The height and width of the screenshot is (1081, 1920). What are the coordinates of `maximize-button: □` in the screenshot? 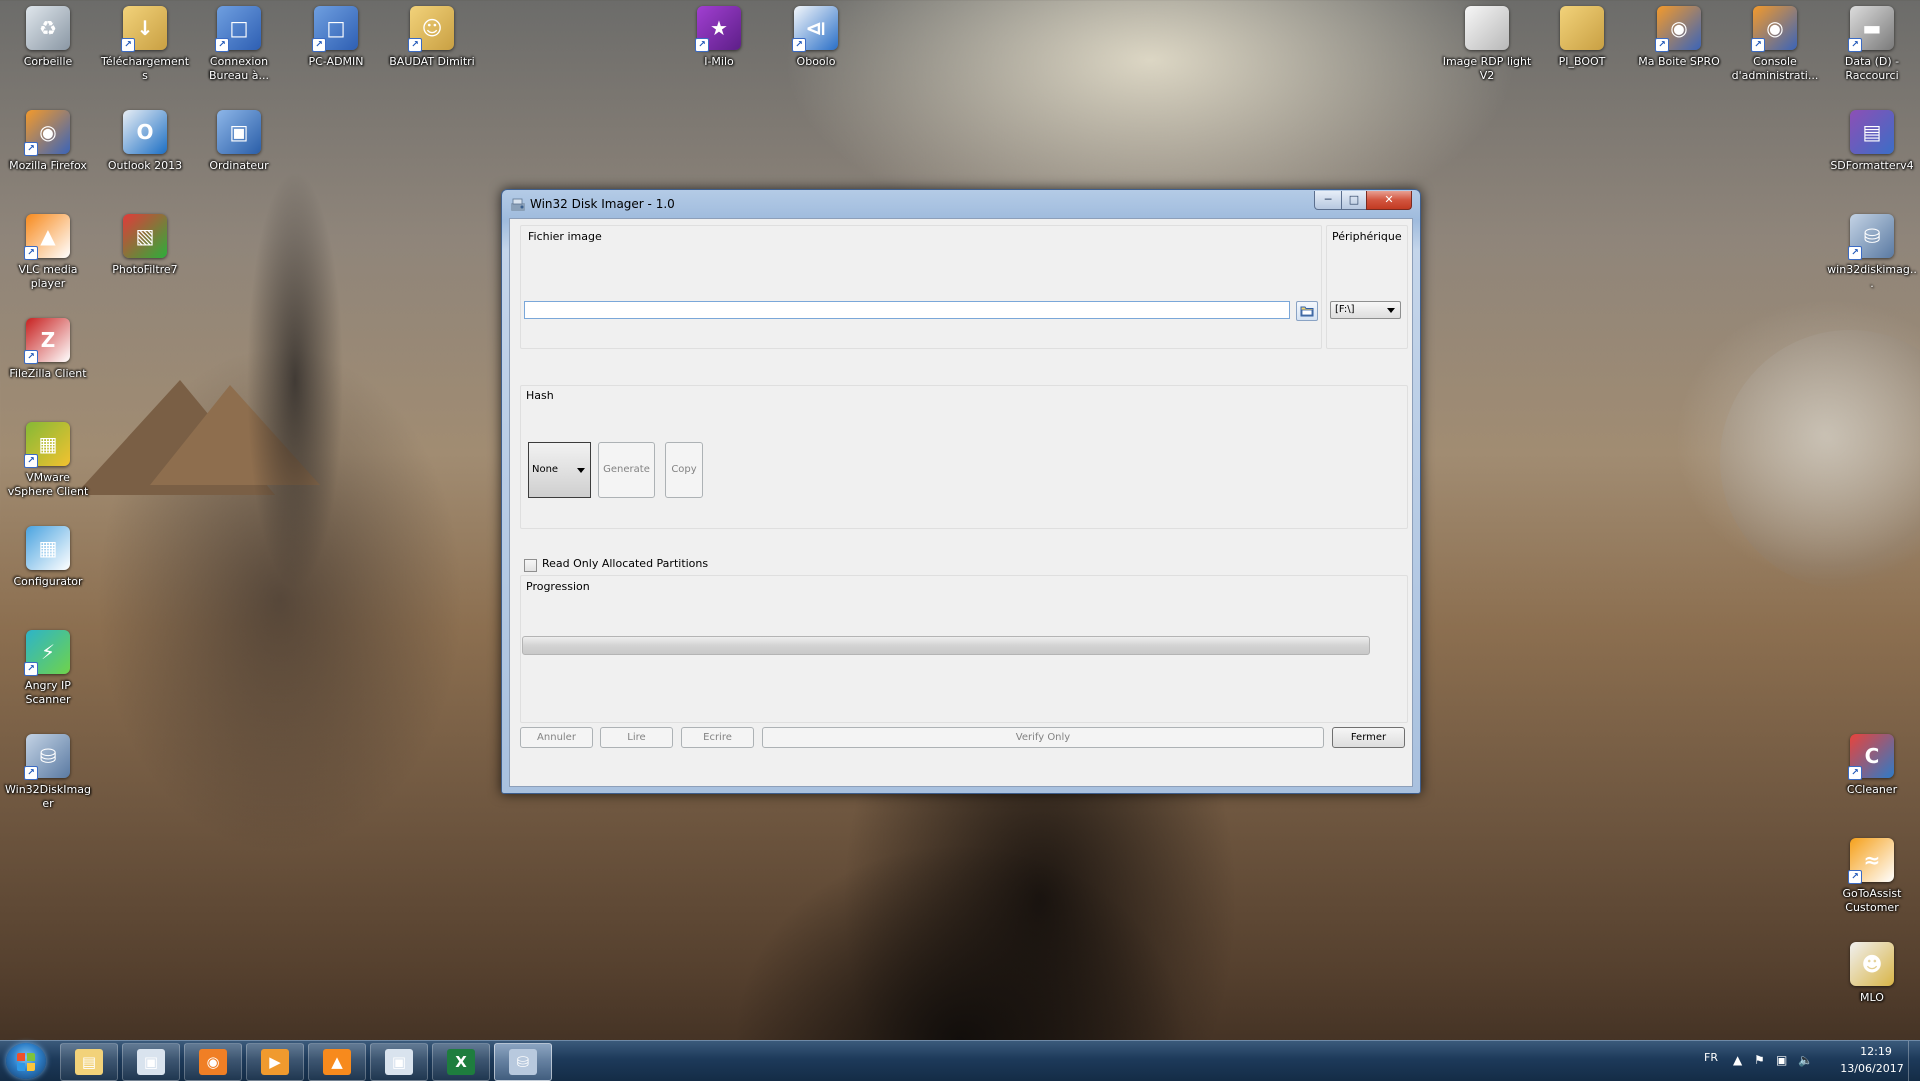 It's located at (1354, 200).